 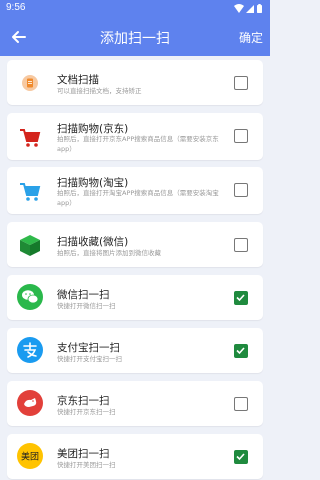 What do you see at coordinates (89, 359) in the screenshot?
I see `item-desc: 快捷打开支付宝扫一扫` at bounding box center [89, 359].